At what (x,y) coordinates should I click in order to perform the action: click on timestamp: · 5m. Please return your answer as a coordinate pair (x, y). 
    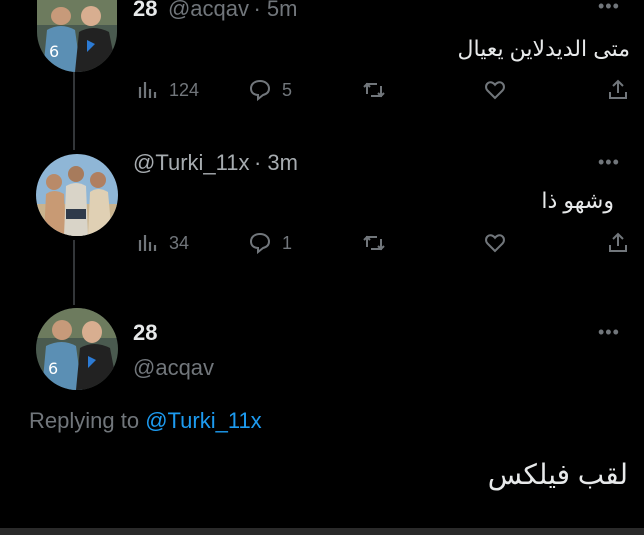
    Looking at the image, I should click on (275, 10).